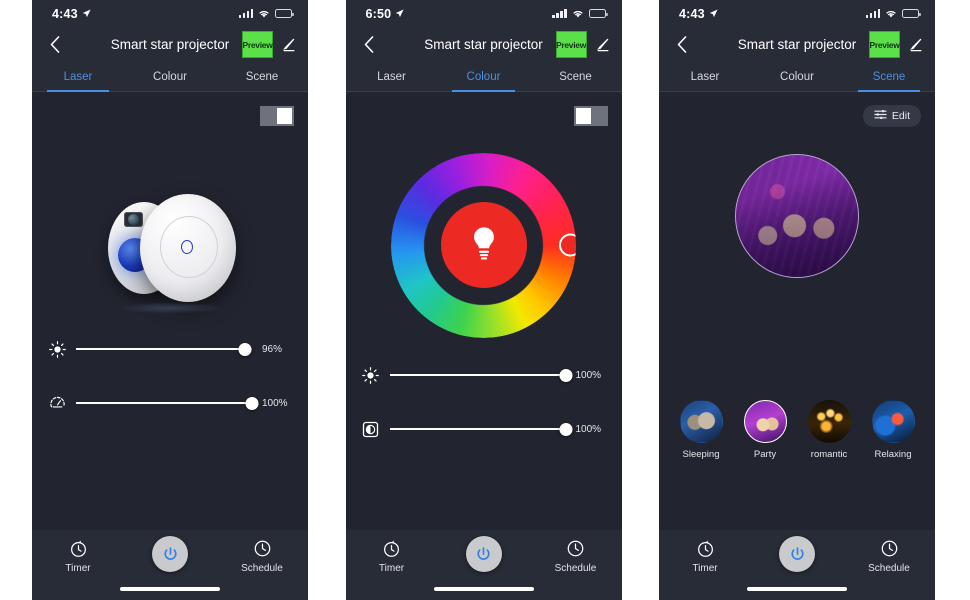 The image size is (970, 600). Describe the element at coordinates (167, 403) in the screenshot. I see `speed-slider` at that location.